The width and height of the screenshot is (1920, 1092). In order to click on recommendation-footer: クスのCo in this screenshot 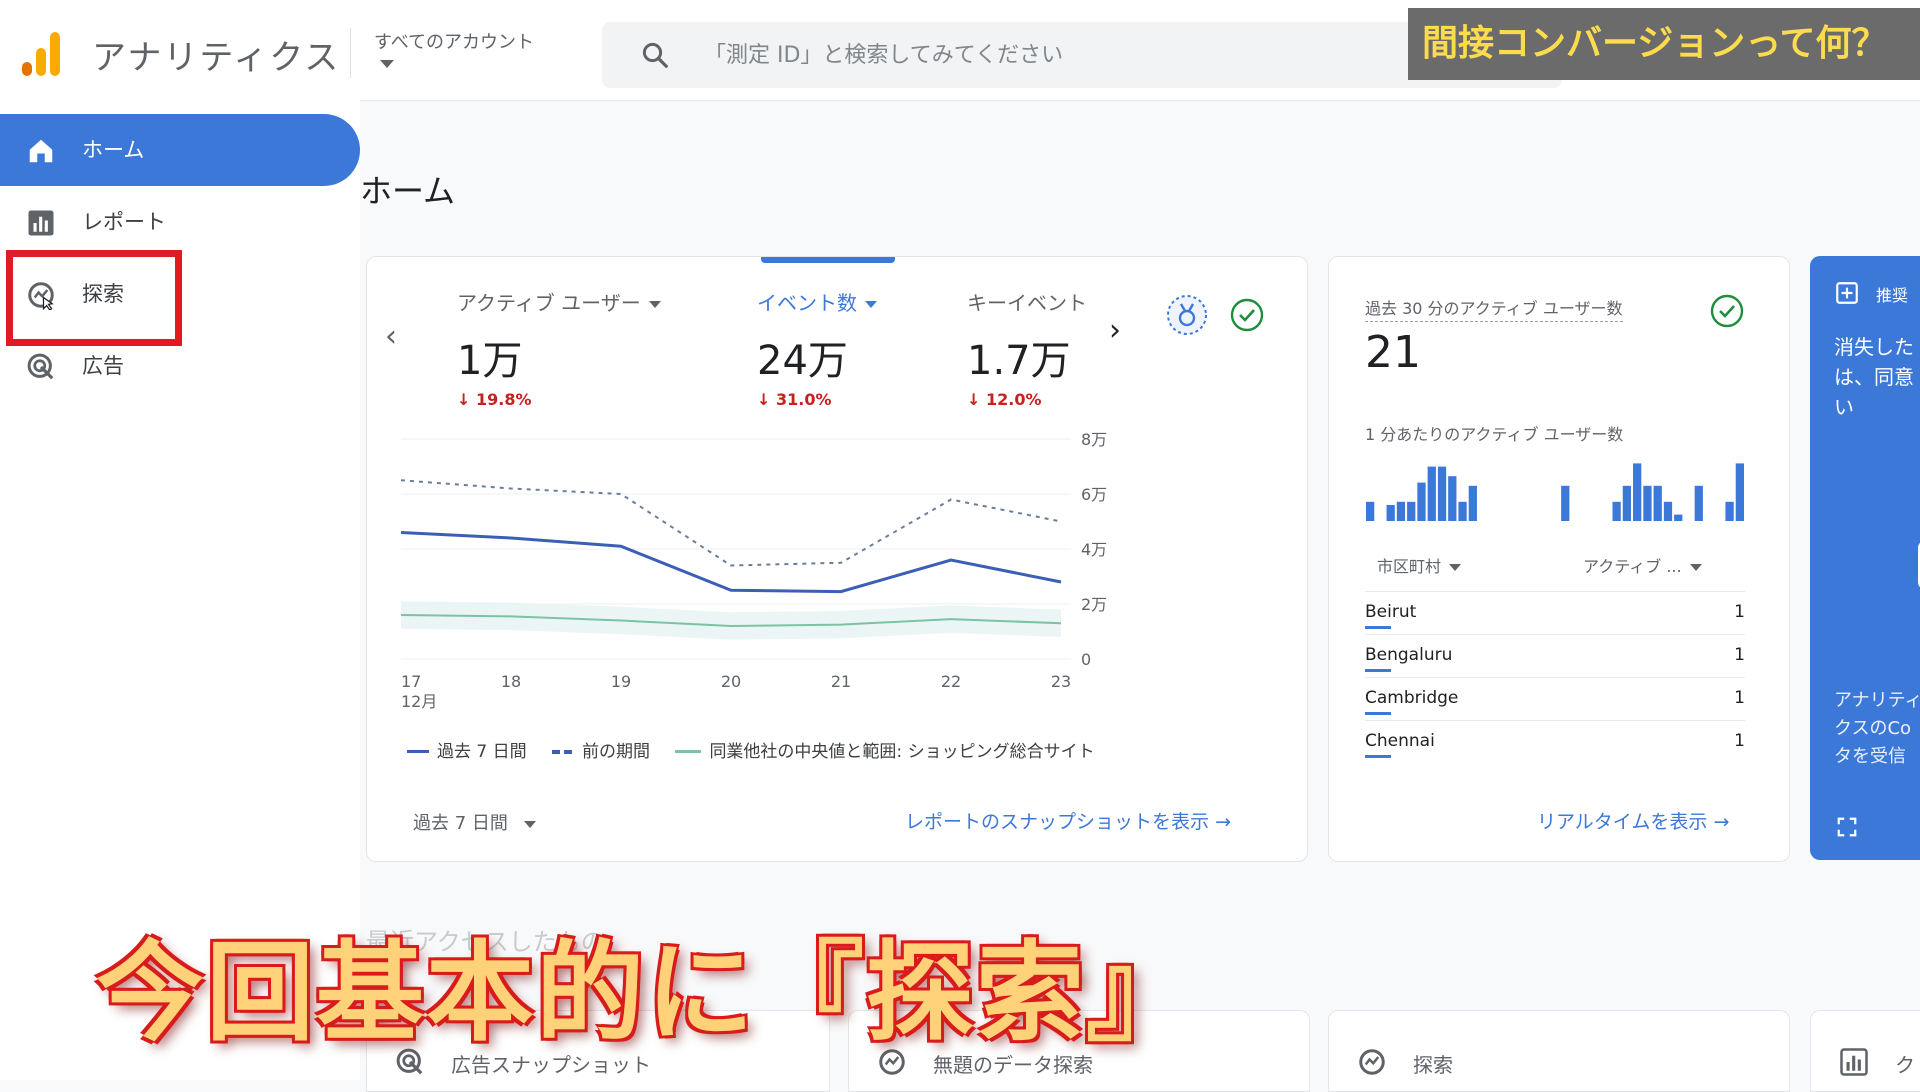, I will do `click(1873, 728)`.